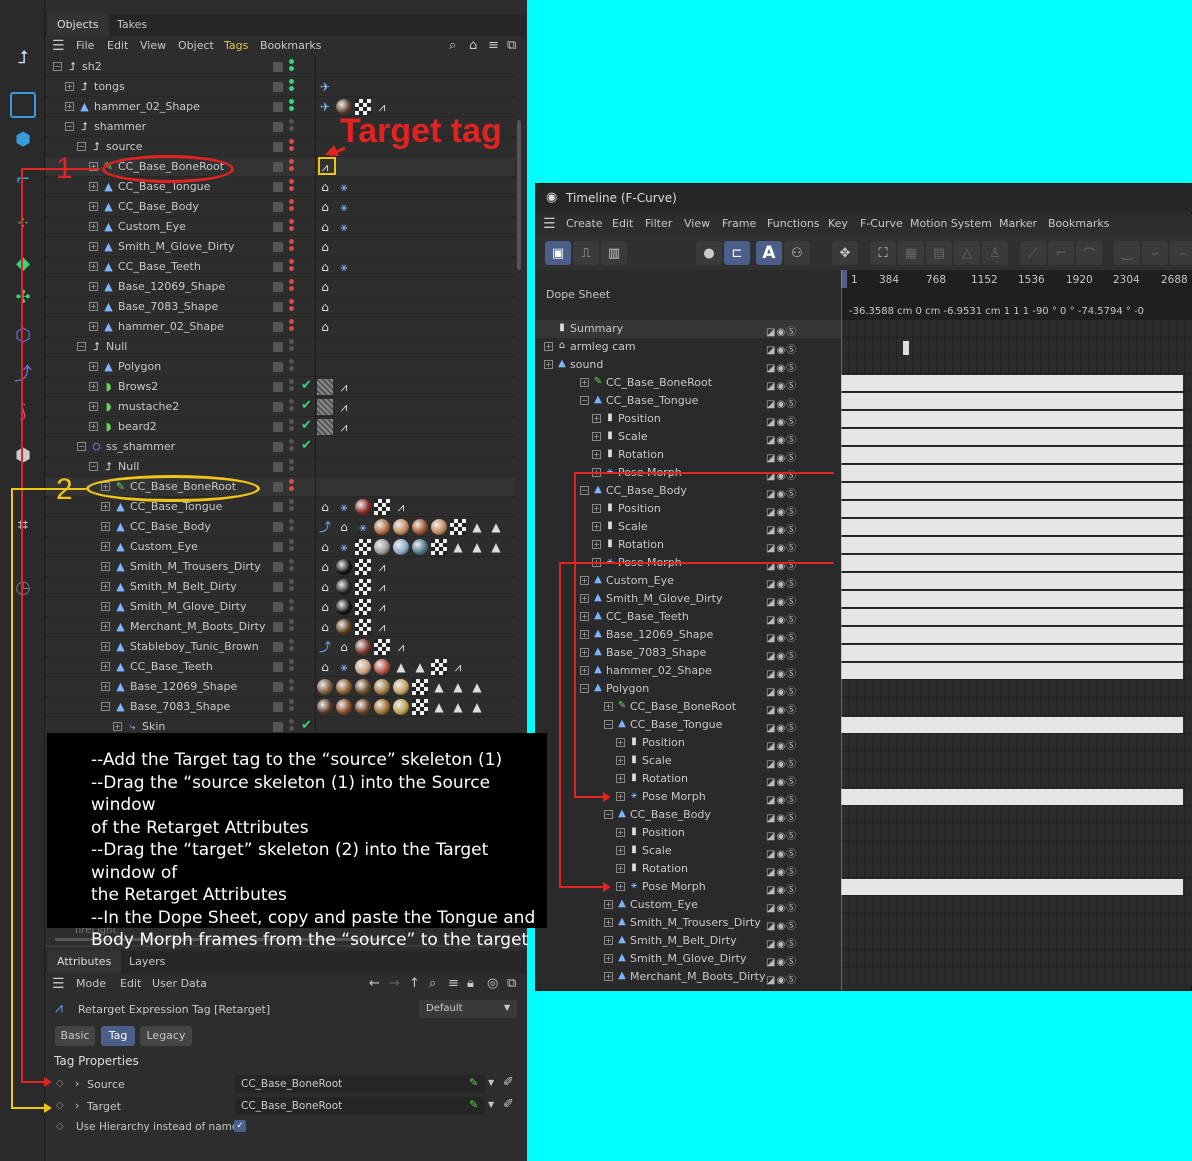  I want to click on object-name: Merchant_M_Boots_Dirty, so click(198, 627).